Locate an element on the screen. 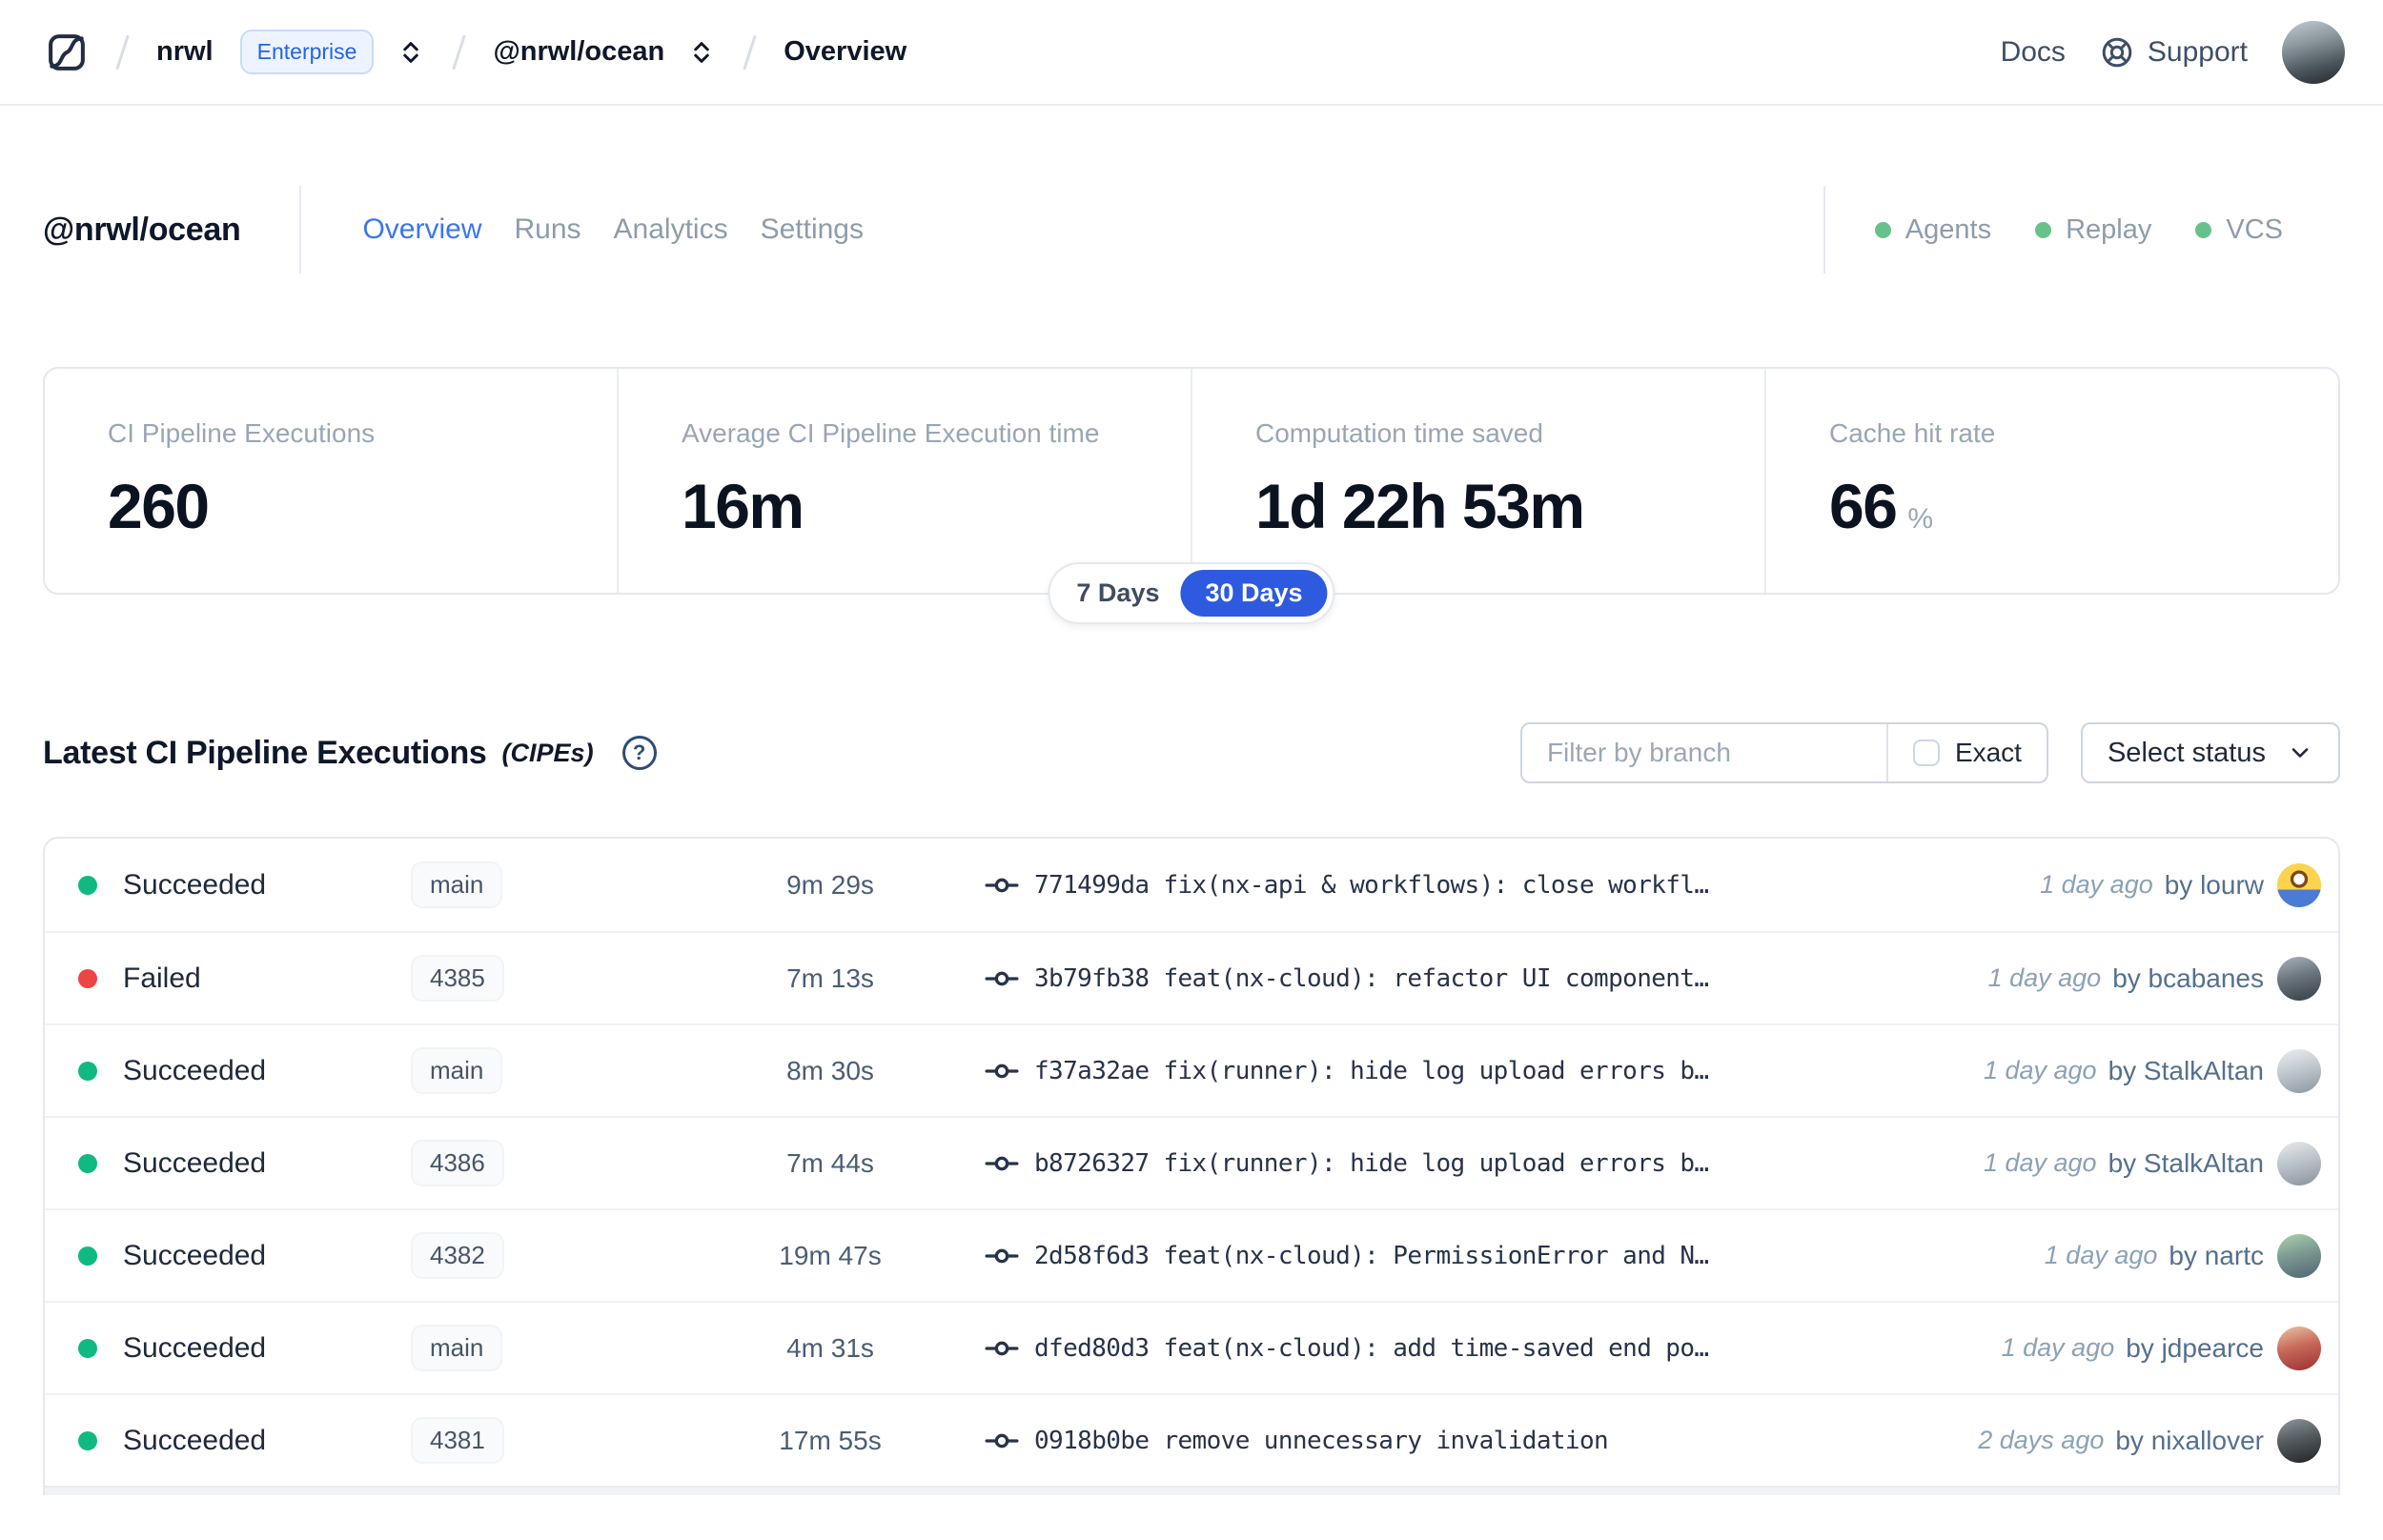 The image size is (2383, 1540). nav-actions: Docs Support is located at coordinates (2173, 52).